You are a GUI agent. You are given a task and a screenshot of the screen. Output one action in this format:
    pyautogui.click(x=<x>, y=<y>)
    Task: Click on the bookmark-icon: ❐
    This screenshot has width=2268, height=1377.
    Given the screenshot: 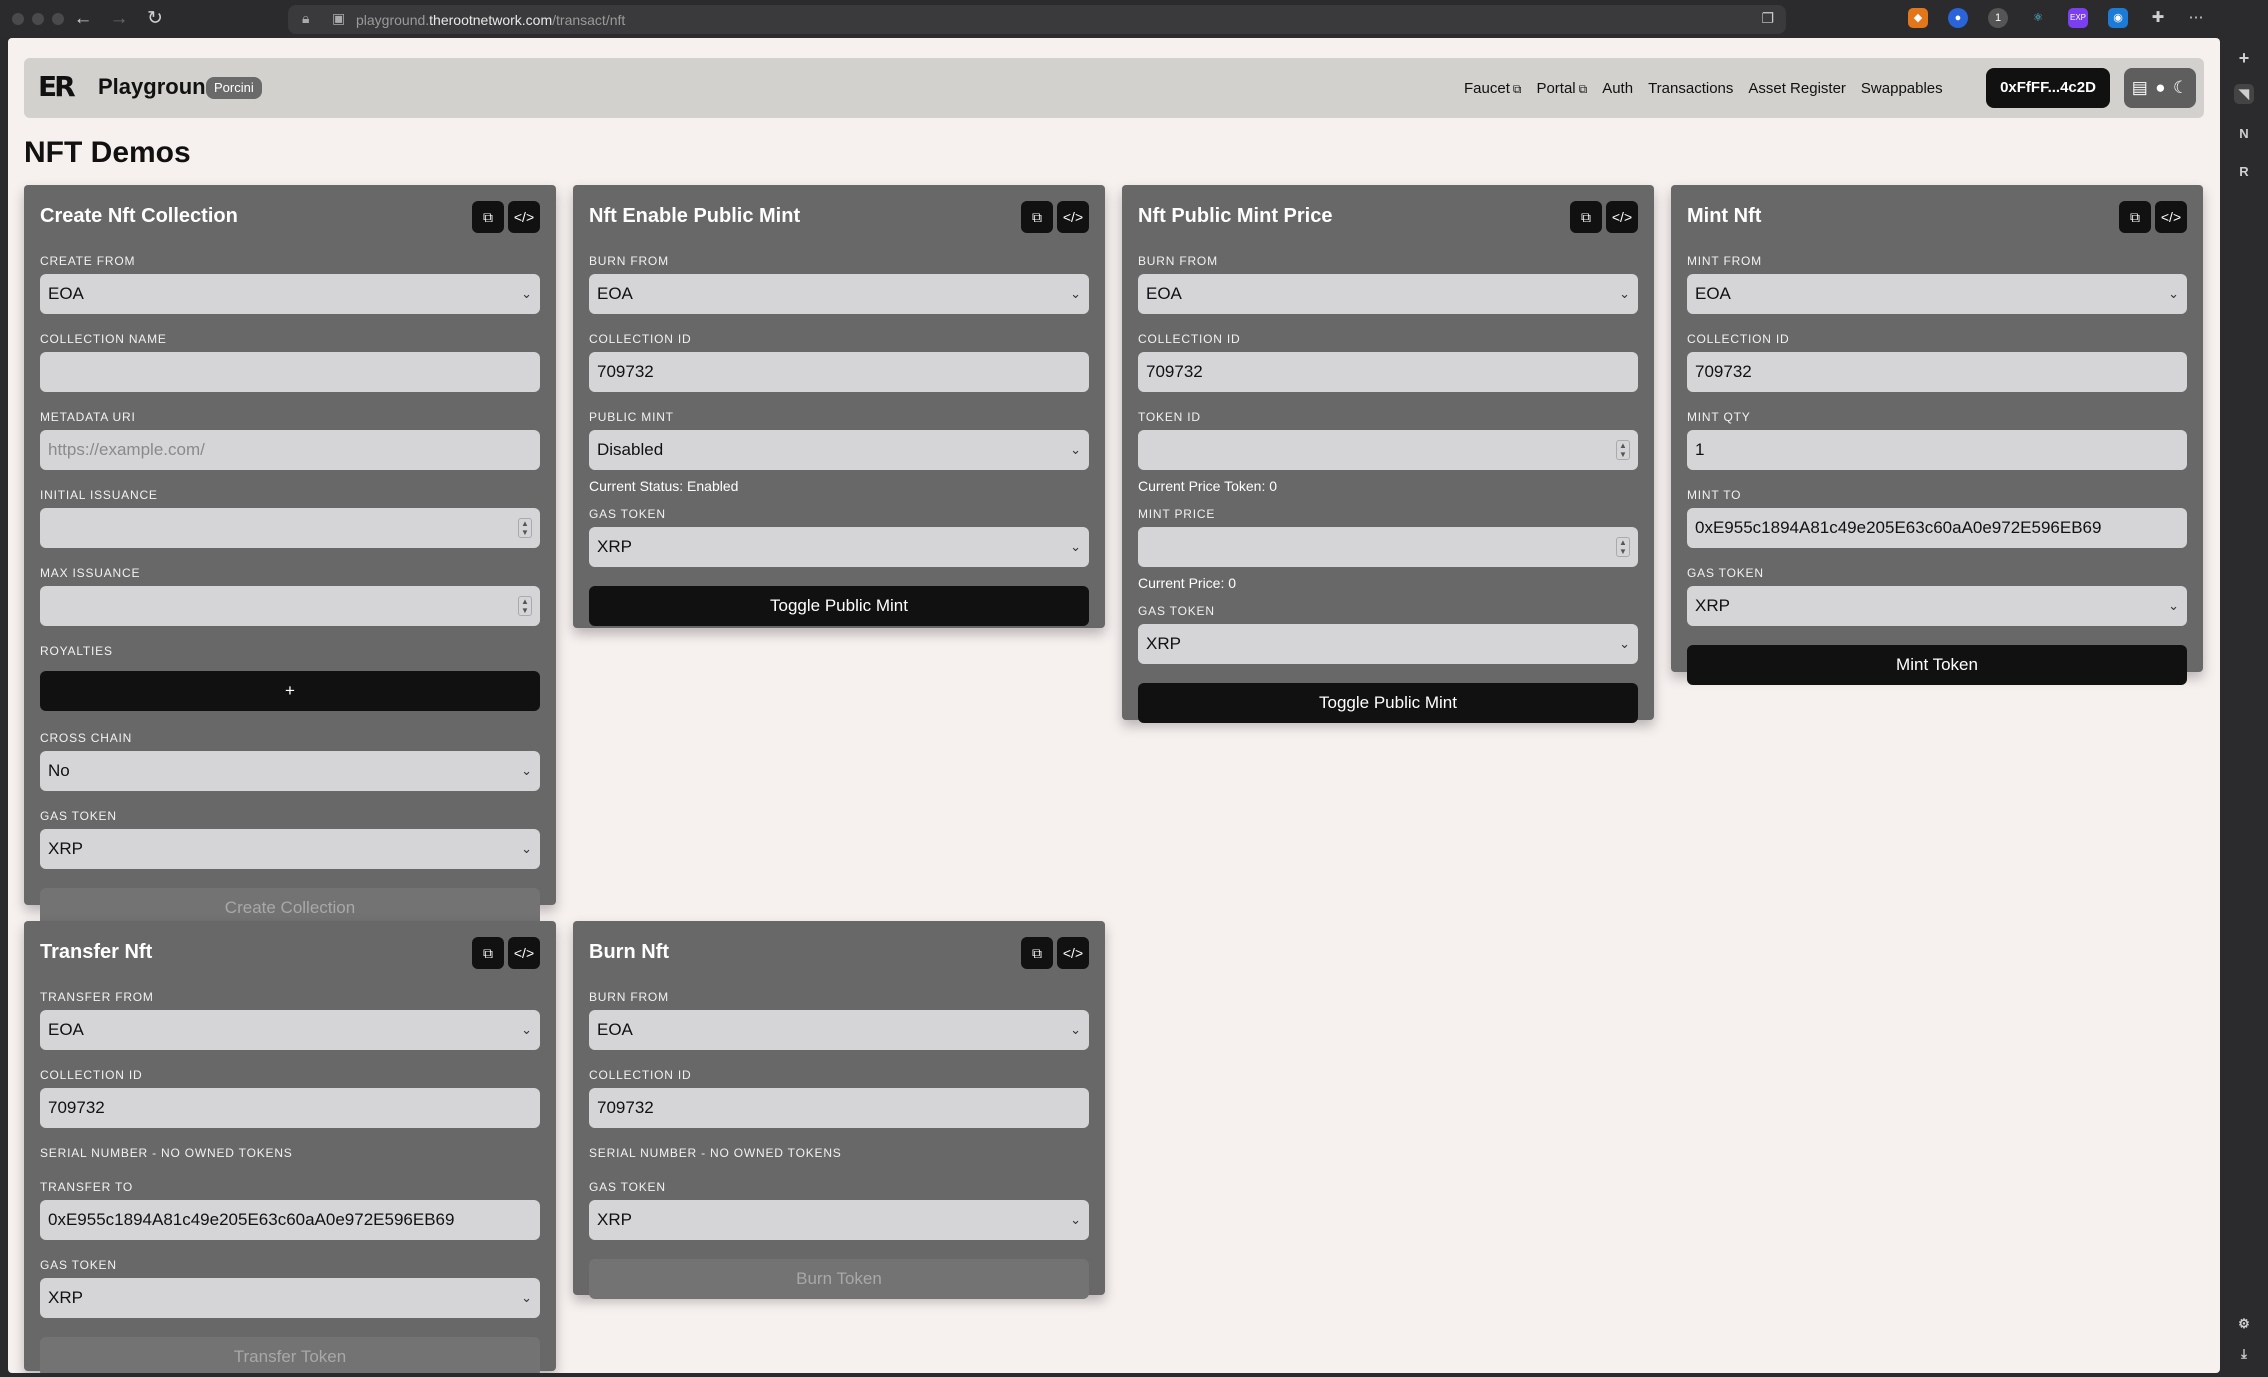 What is the action you would take?
    pyautogui.click(x=1767, y=18)
    